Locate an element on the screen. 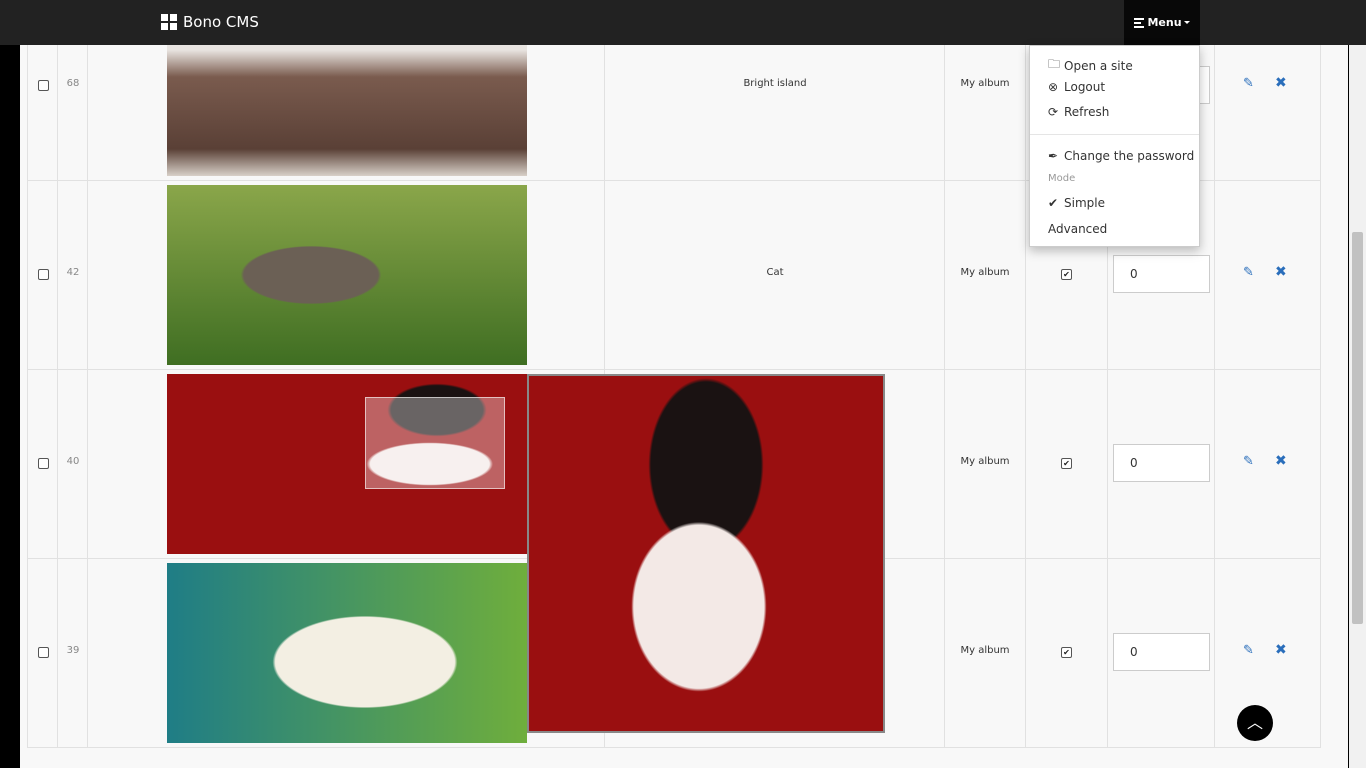 The width and height of the screenshot is (1366, 768). scroll-to-top-button: ︿ is located at coordinates (1255, 723).